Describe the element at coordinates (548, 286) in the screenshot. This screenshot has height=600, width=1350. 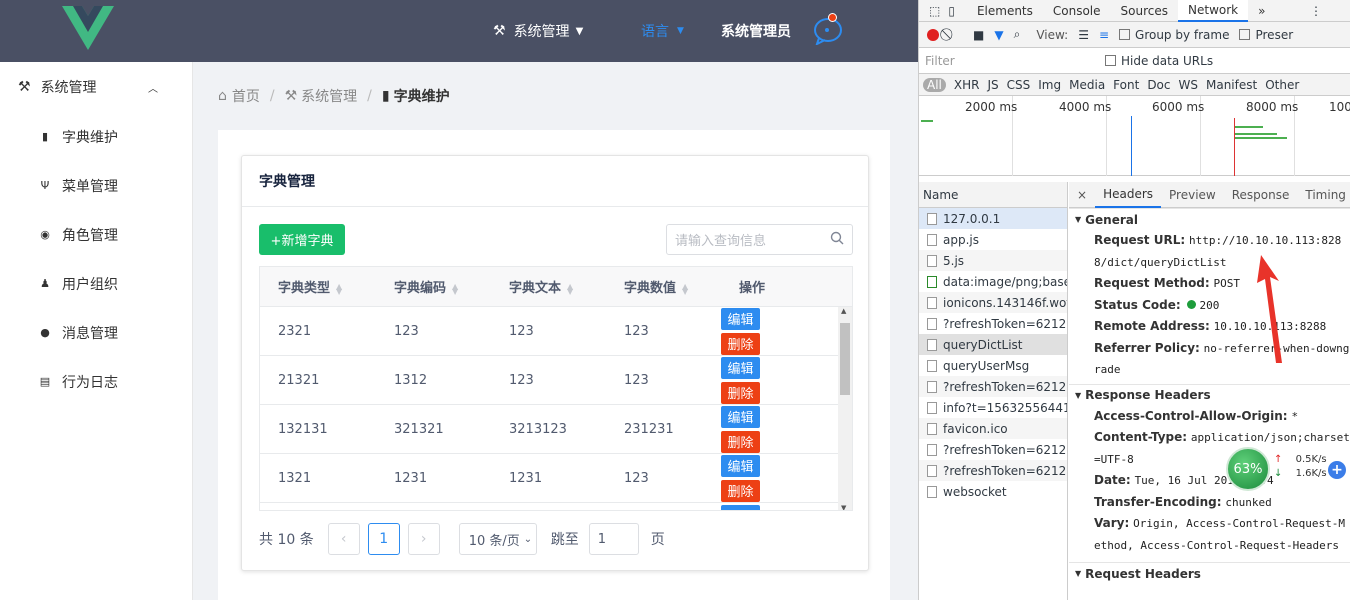
I see `column-header: 字典文本 ▲ ▼` at that location.